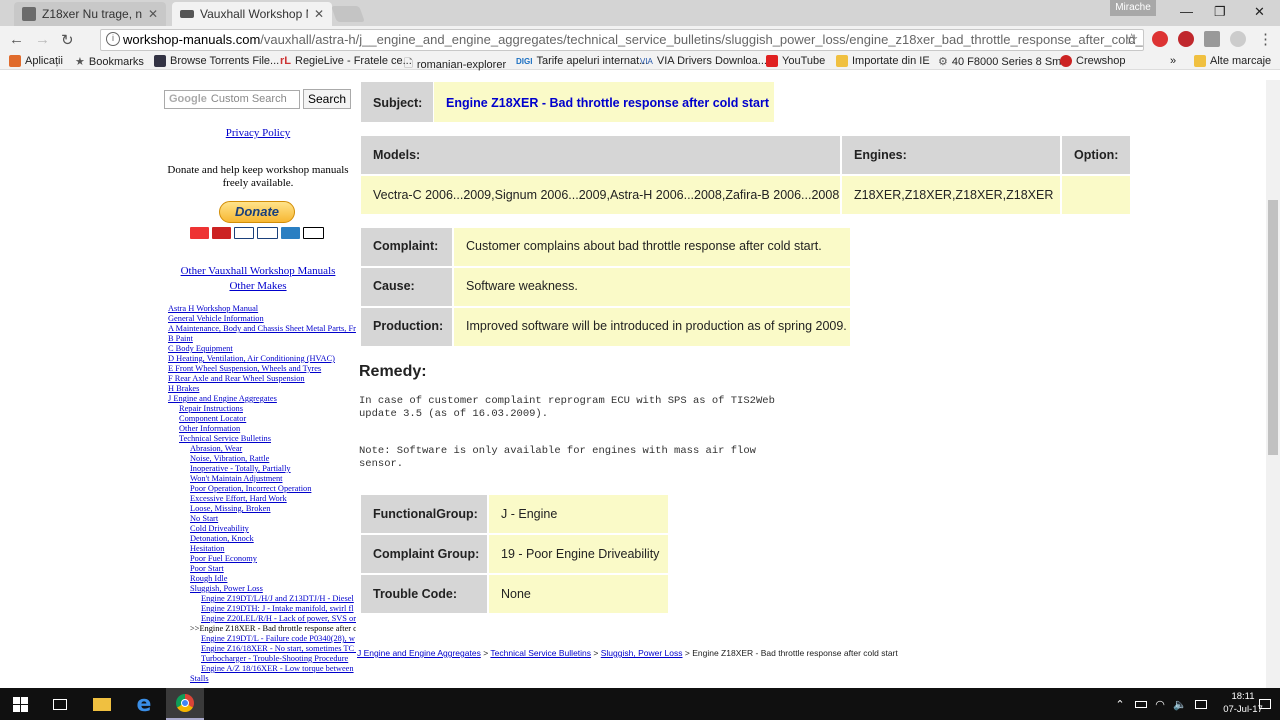 This screenshot has height=720, width=1280. I want to click on breadcrumb-link-engine: J Engine and Engine Aggregates, so click(419, 653).